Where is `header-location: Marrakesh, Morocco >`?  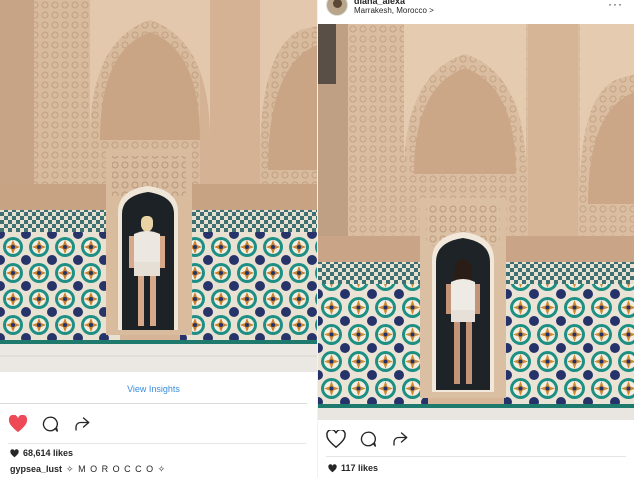
header-location: Marrakesh, Morocco > is located at coordinates (394, 10).